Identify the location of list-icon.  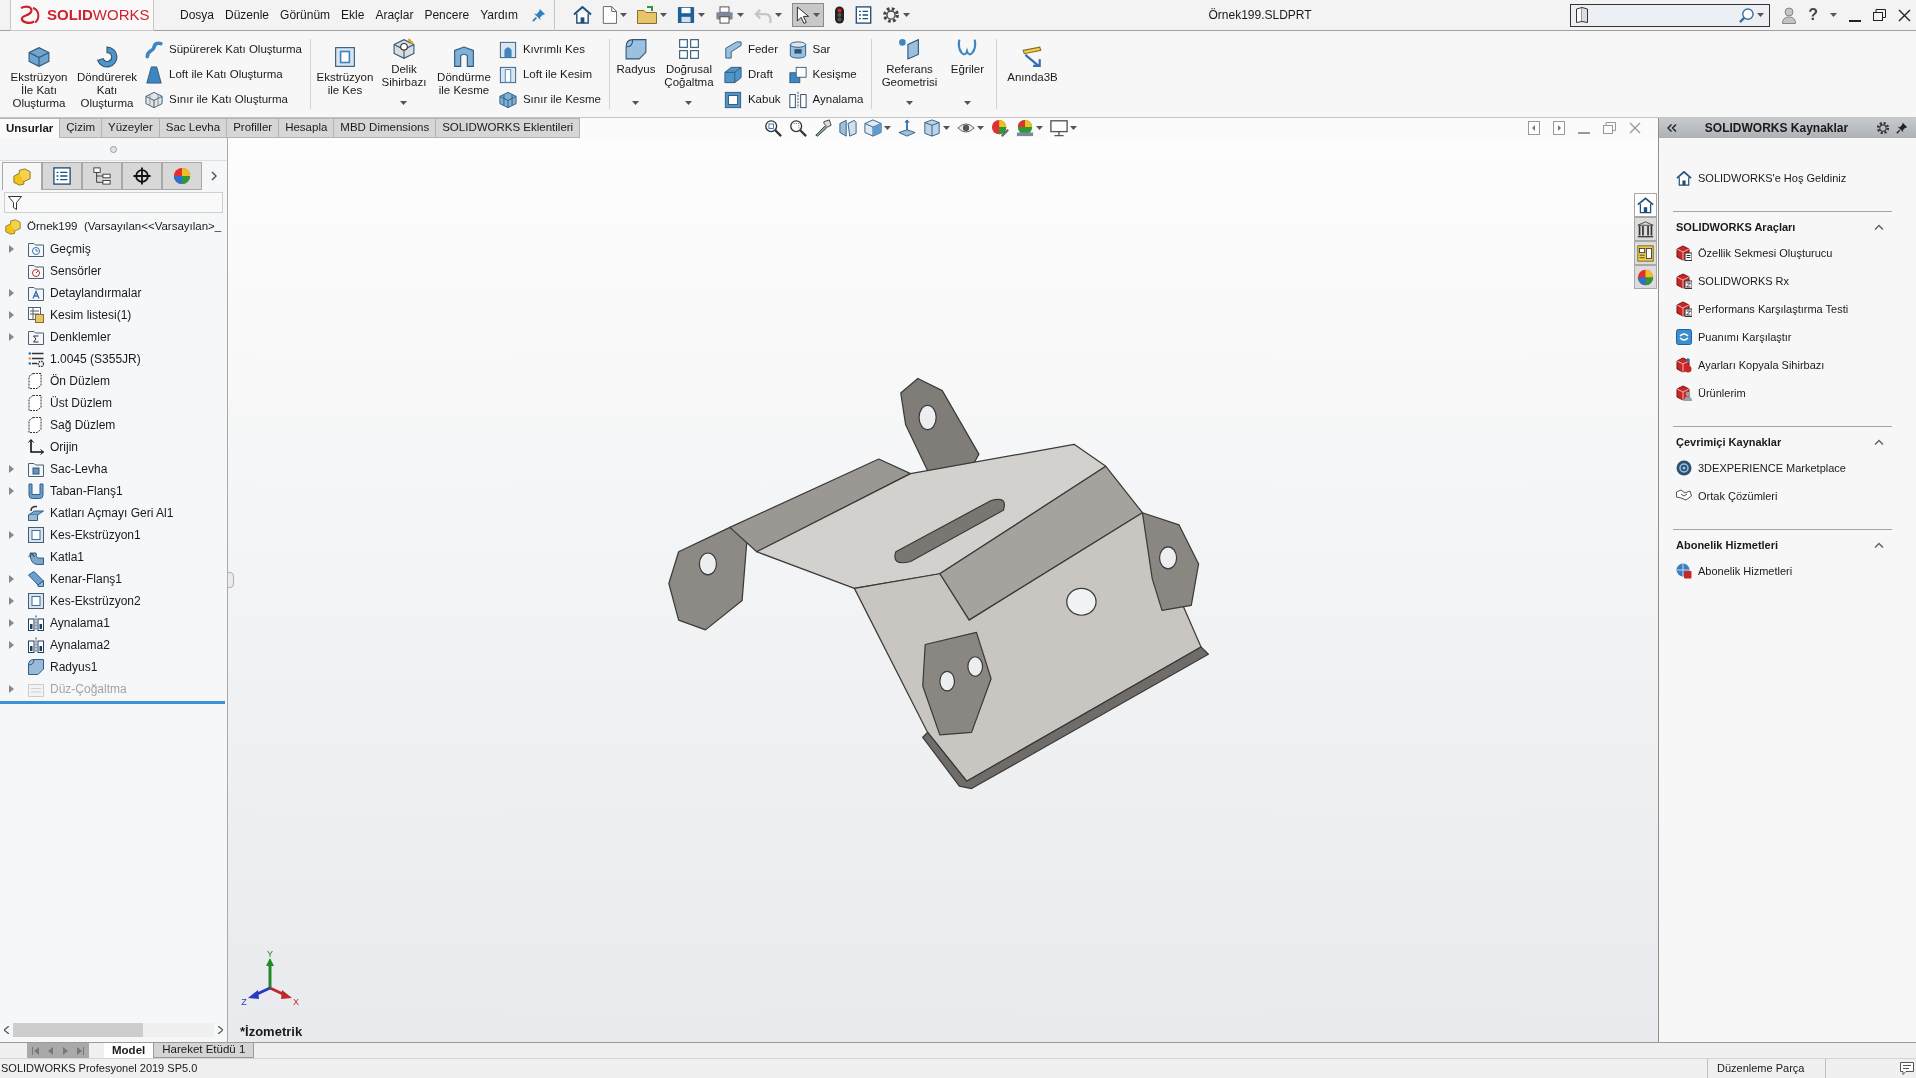
(863, 15).